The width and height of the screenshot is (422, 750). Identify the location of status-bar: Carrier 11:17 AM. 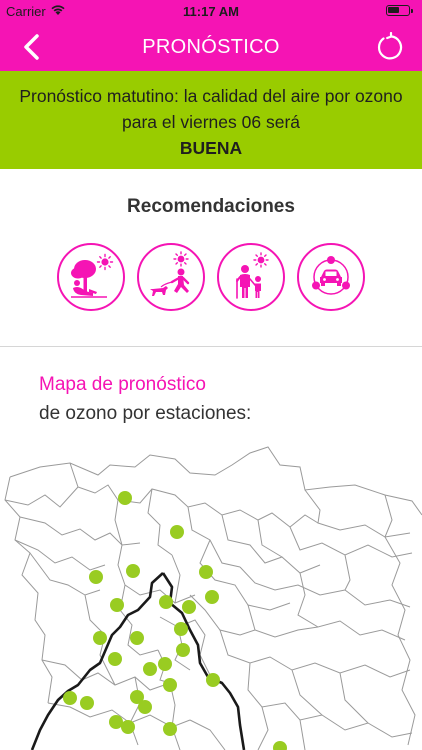
(211, 11).